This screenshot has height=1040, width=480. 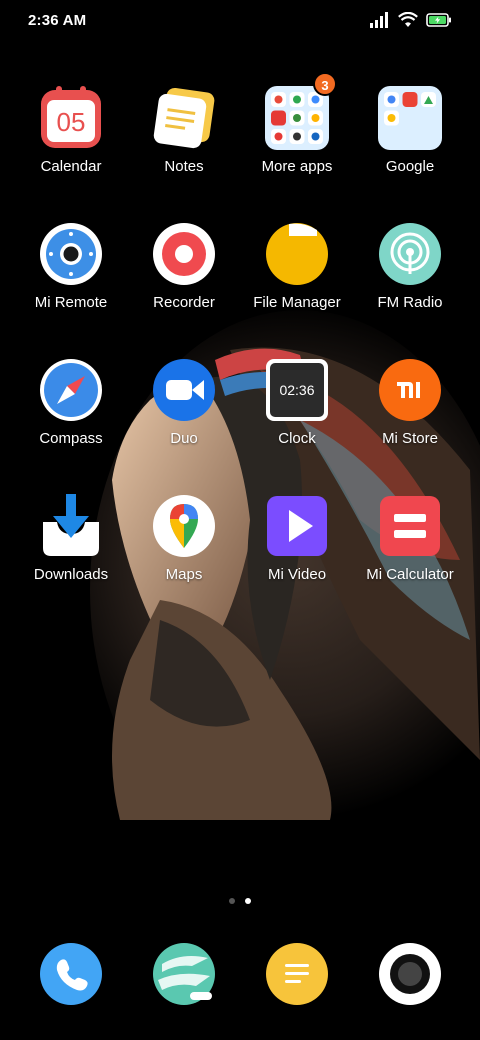 I want to click on app-label: Clock, so click(x=297, y=438).